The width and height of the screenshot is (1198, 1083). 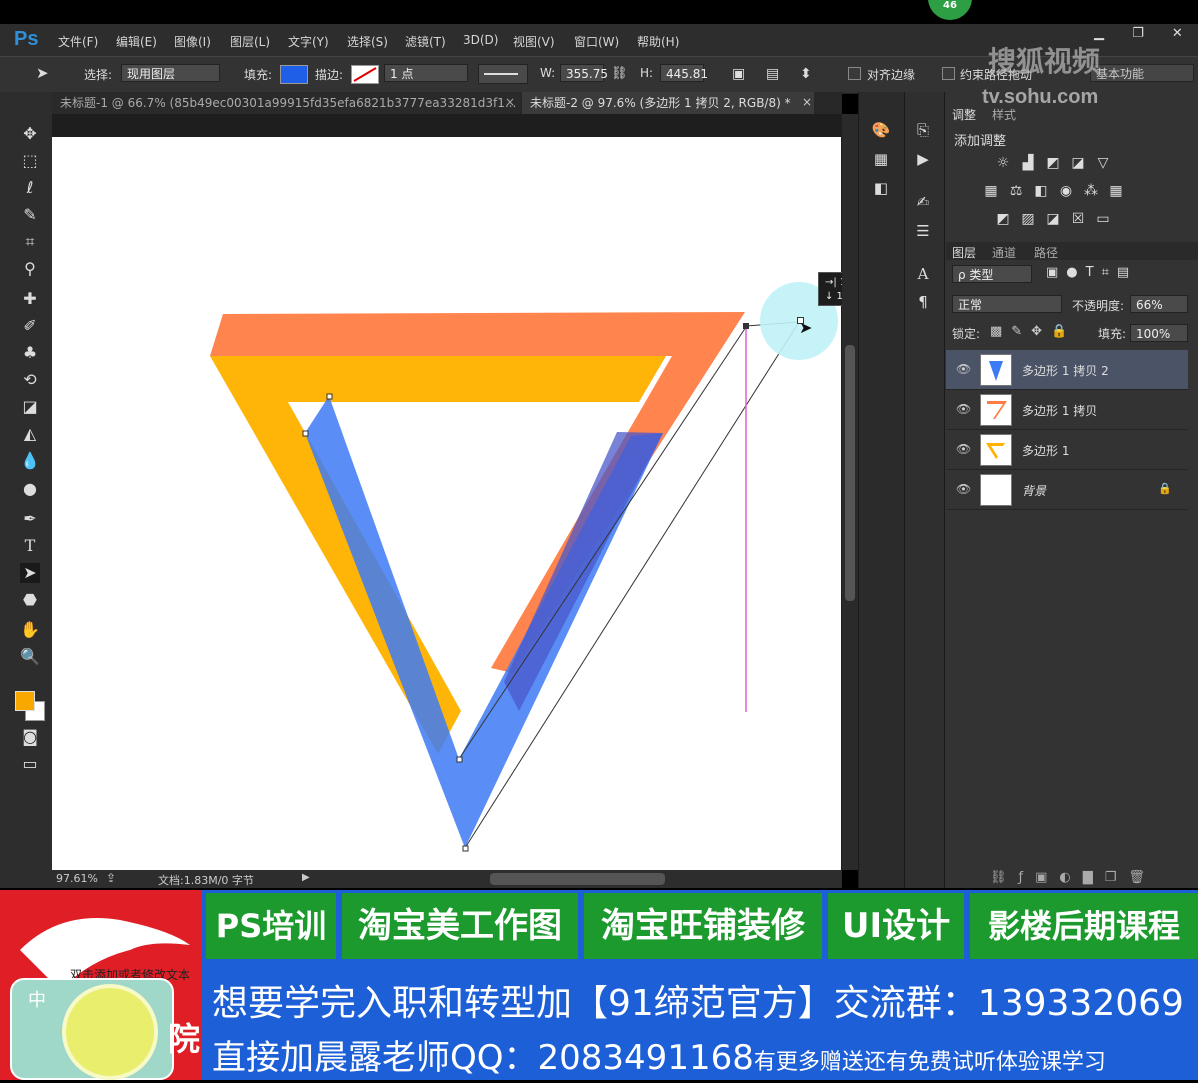 I want to click on channel-mixer-icon: ⁂, so click(x=1091, y=191).